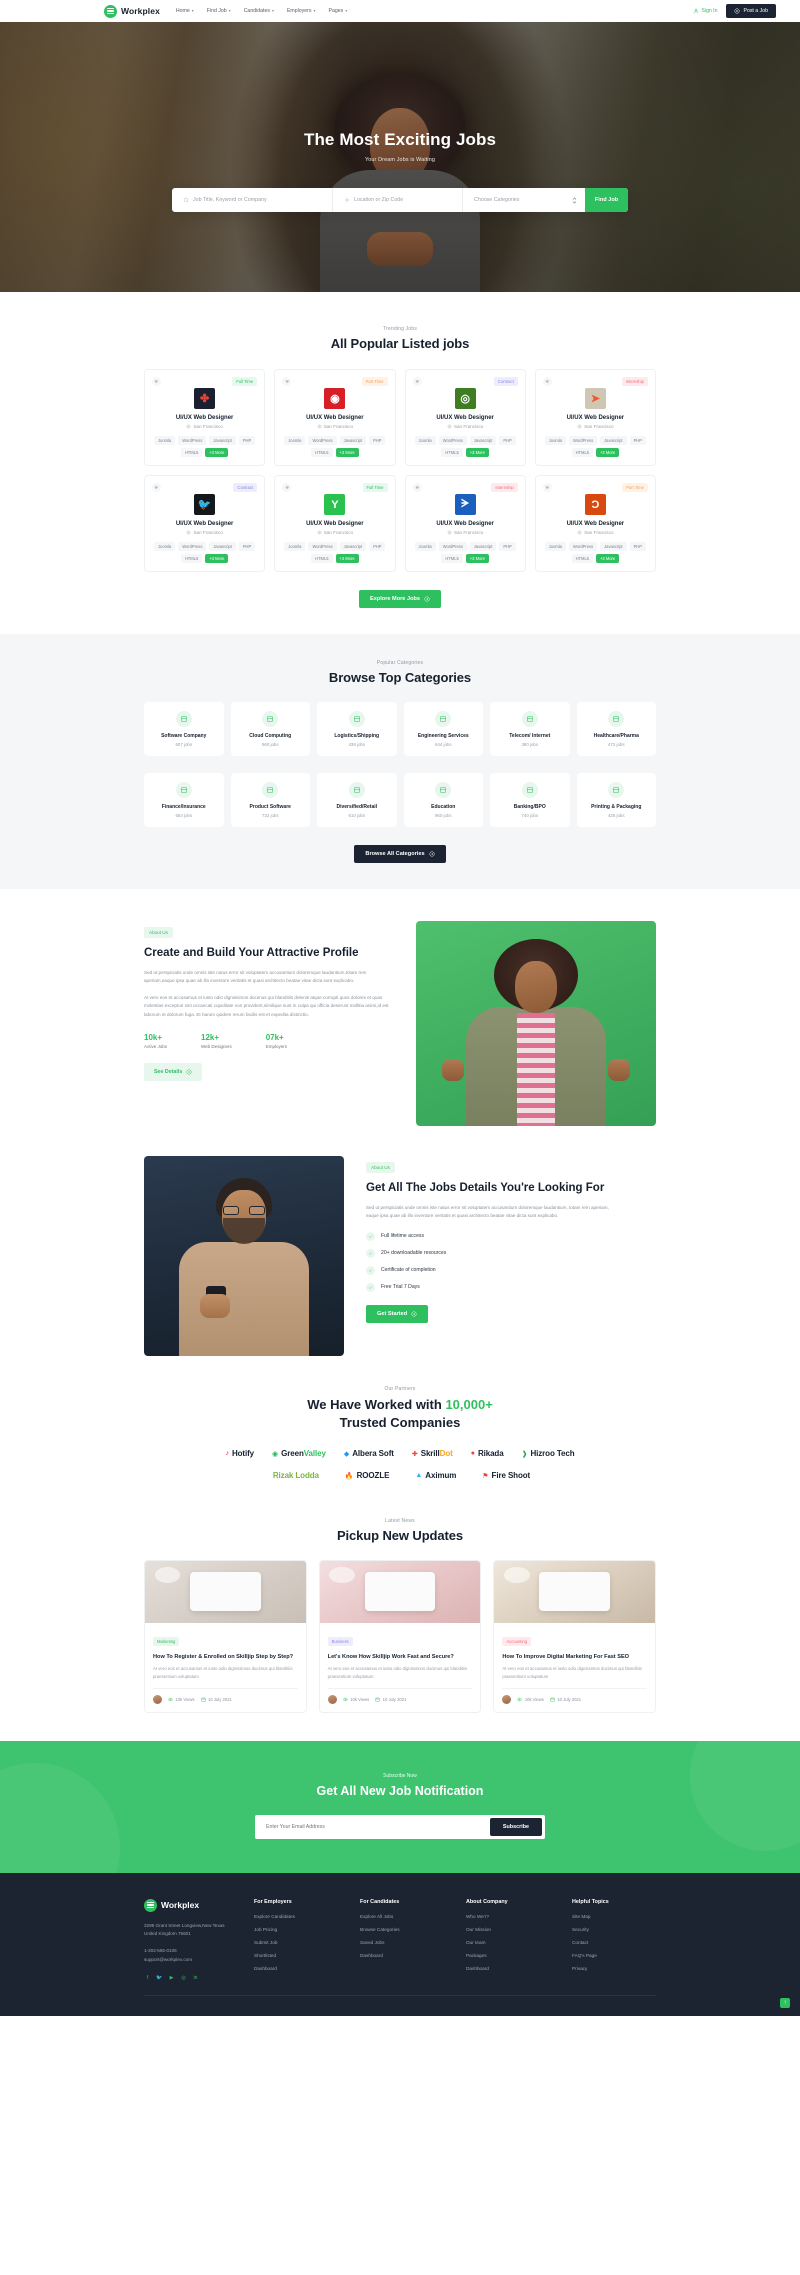 This screenshot has height=2275, width=800. What do you see at coordinates (357, 800) in the screenshot?
I see `category-card: Diversified/Retail 610 jobs` at bounding box center [357, 800].